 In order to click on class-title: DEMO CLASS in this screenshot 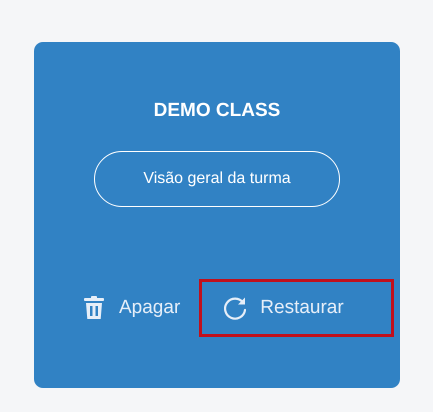, I will do `click(217, 111)`.